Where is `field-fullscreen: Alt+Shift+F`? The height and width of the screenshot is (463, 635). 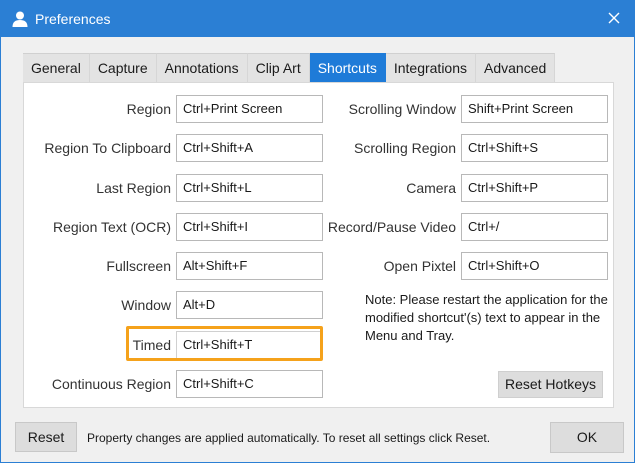 field-fullscreen: Alt+Shift+F is located at coordinates (249, 266).